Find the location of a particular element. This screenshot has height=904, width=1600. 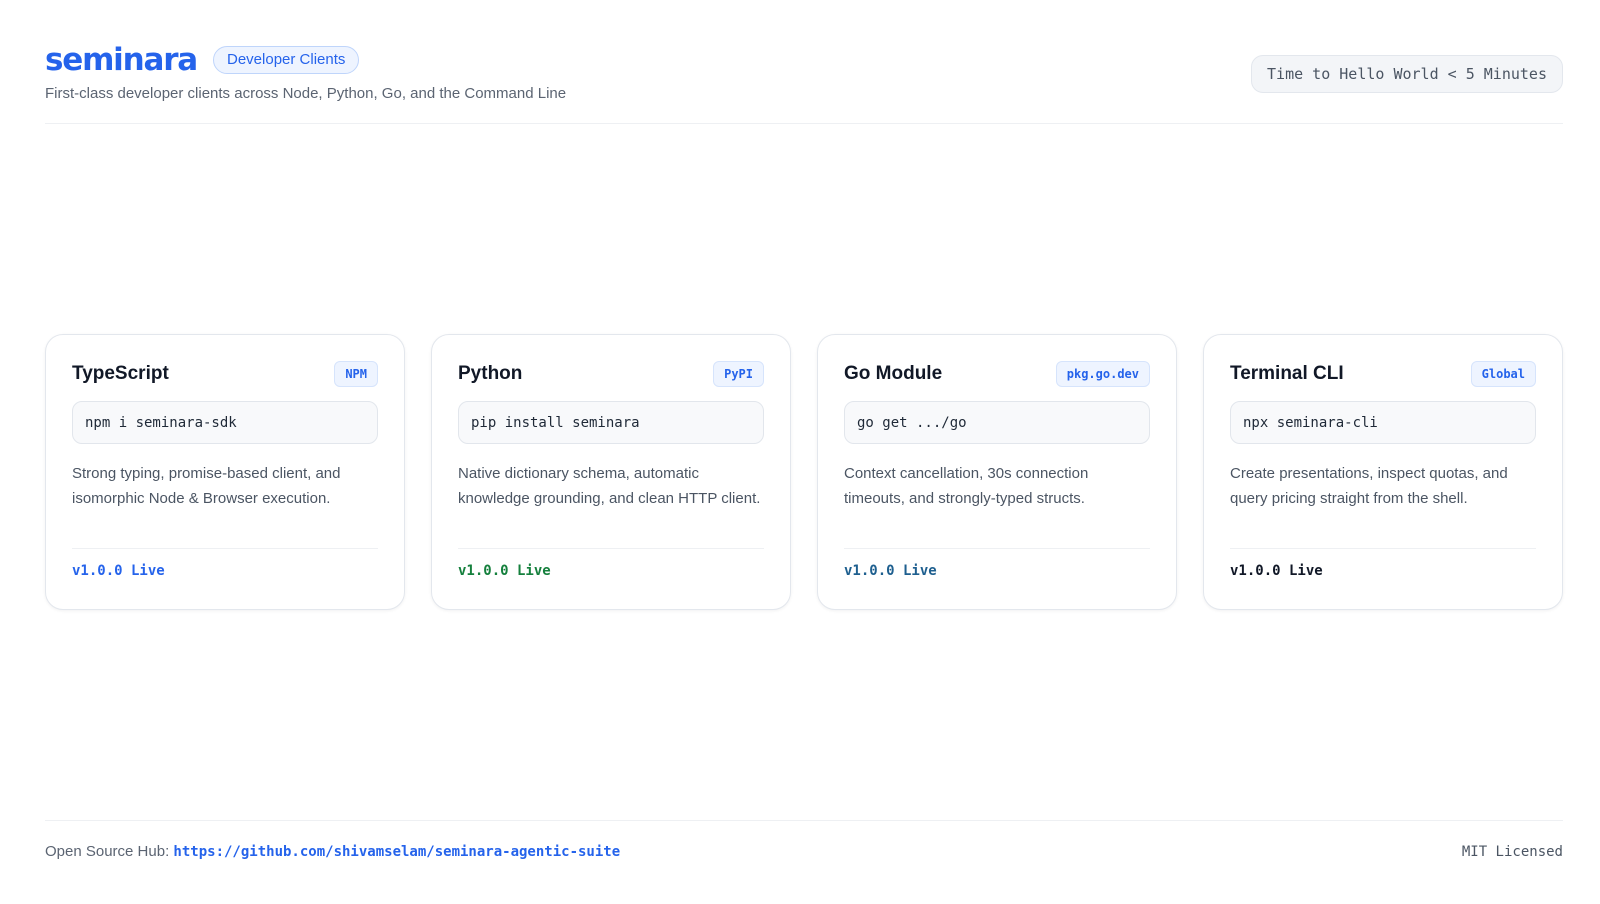

hub-label: Open Source Hub: is located at coordinates (109, 851).